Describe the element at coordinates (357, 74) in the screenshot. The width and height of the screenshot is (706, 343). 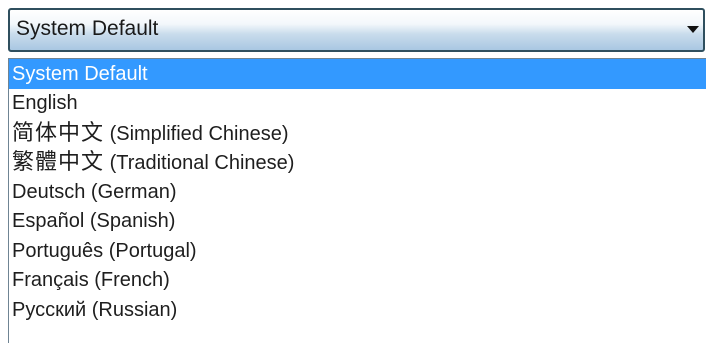
I see `language-option-system-default: System Default` at that location.